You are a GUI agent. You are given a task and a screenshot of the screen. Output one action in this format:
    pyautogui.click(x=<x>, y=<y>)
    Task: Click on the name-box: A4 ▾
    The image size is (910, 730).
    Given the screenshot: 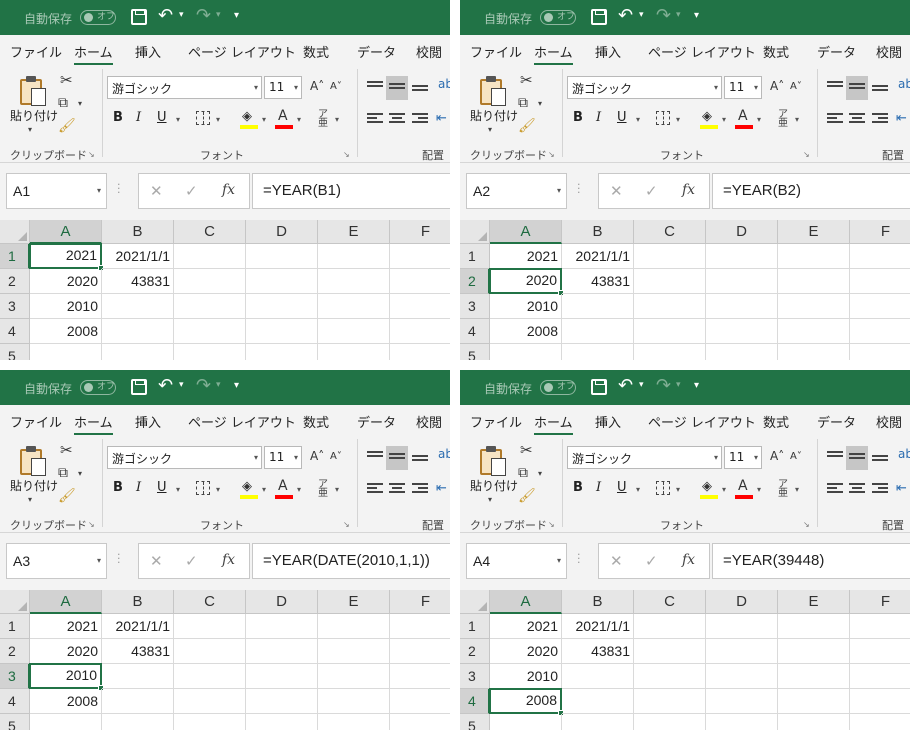 What is the action you would take?
    pyautogui.click(x=516, y=561)
    